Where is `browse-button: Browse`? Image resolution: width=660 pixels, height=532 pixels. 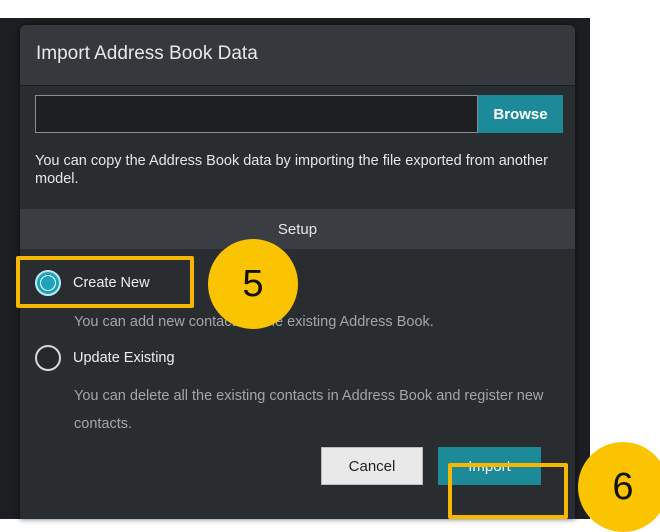 browse-button: Browse is located at coordinates (520, 114).